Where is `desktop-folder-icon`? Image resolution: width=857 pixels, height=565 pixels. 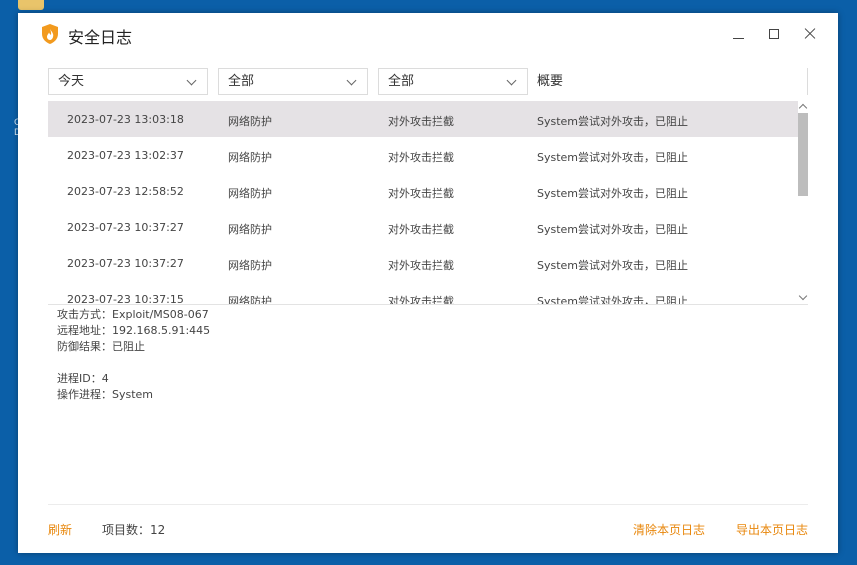 desktop-folder-icon is located at coordinates (31, 5).